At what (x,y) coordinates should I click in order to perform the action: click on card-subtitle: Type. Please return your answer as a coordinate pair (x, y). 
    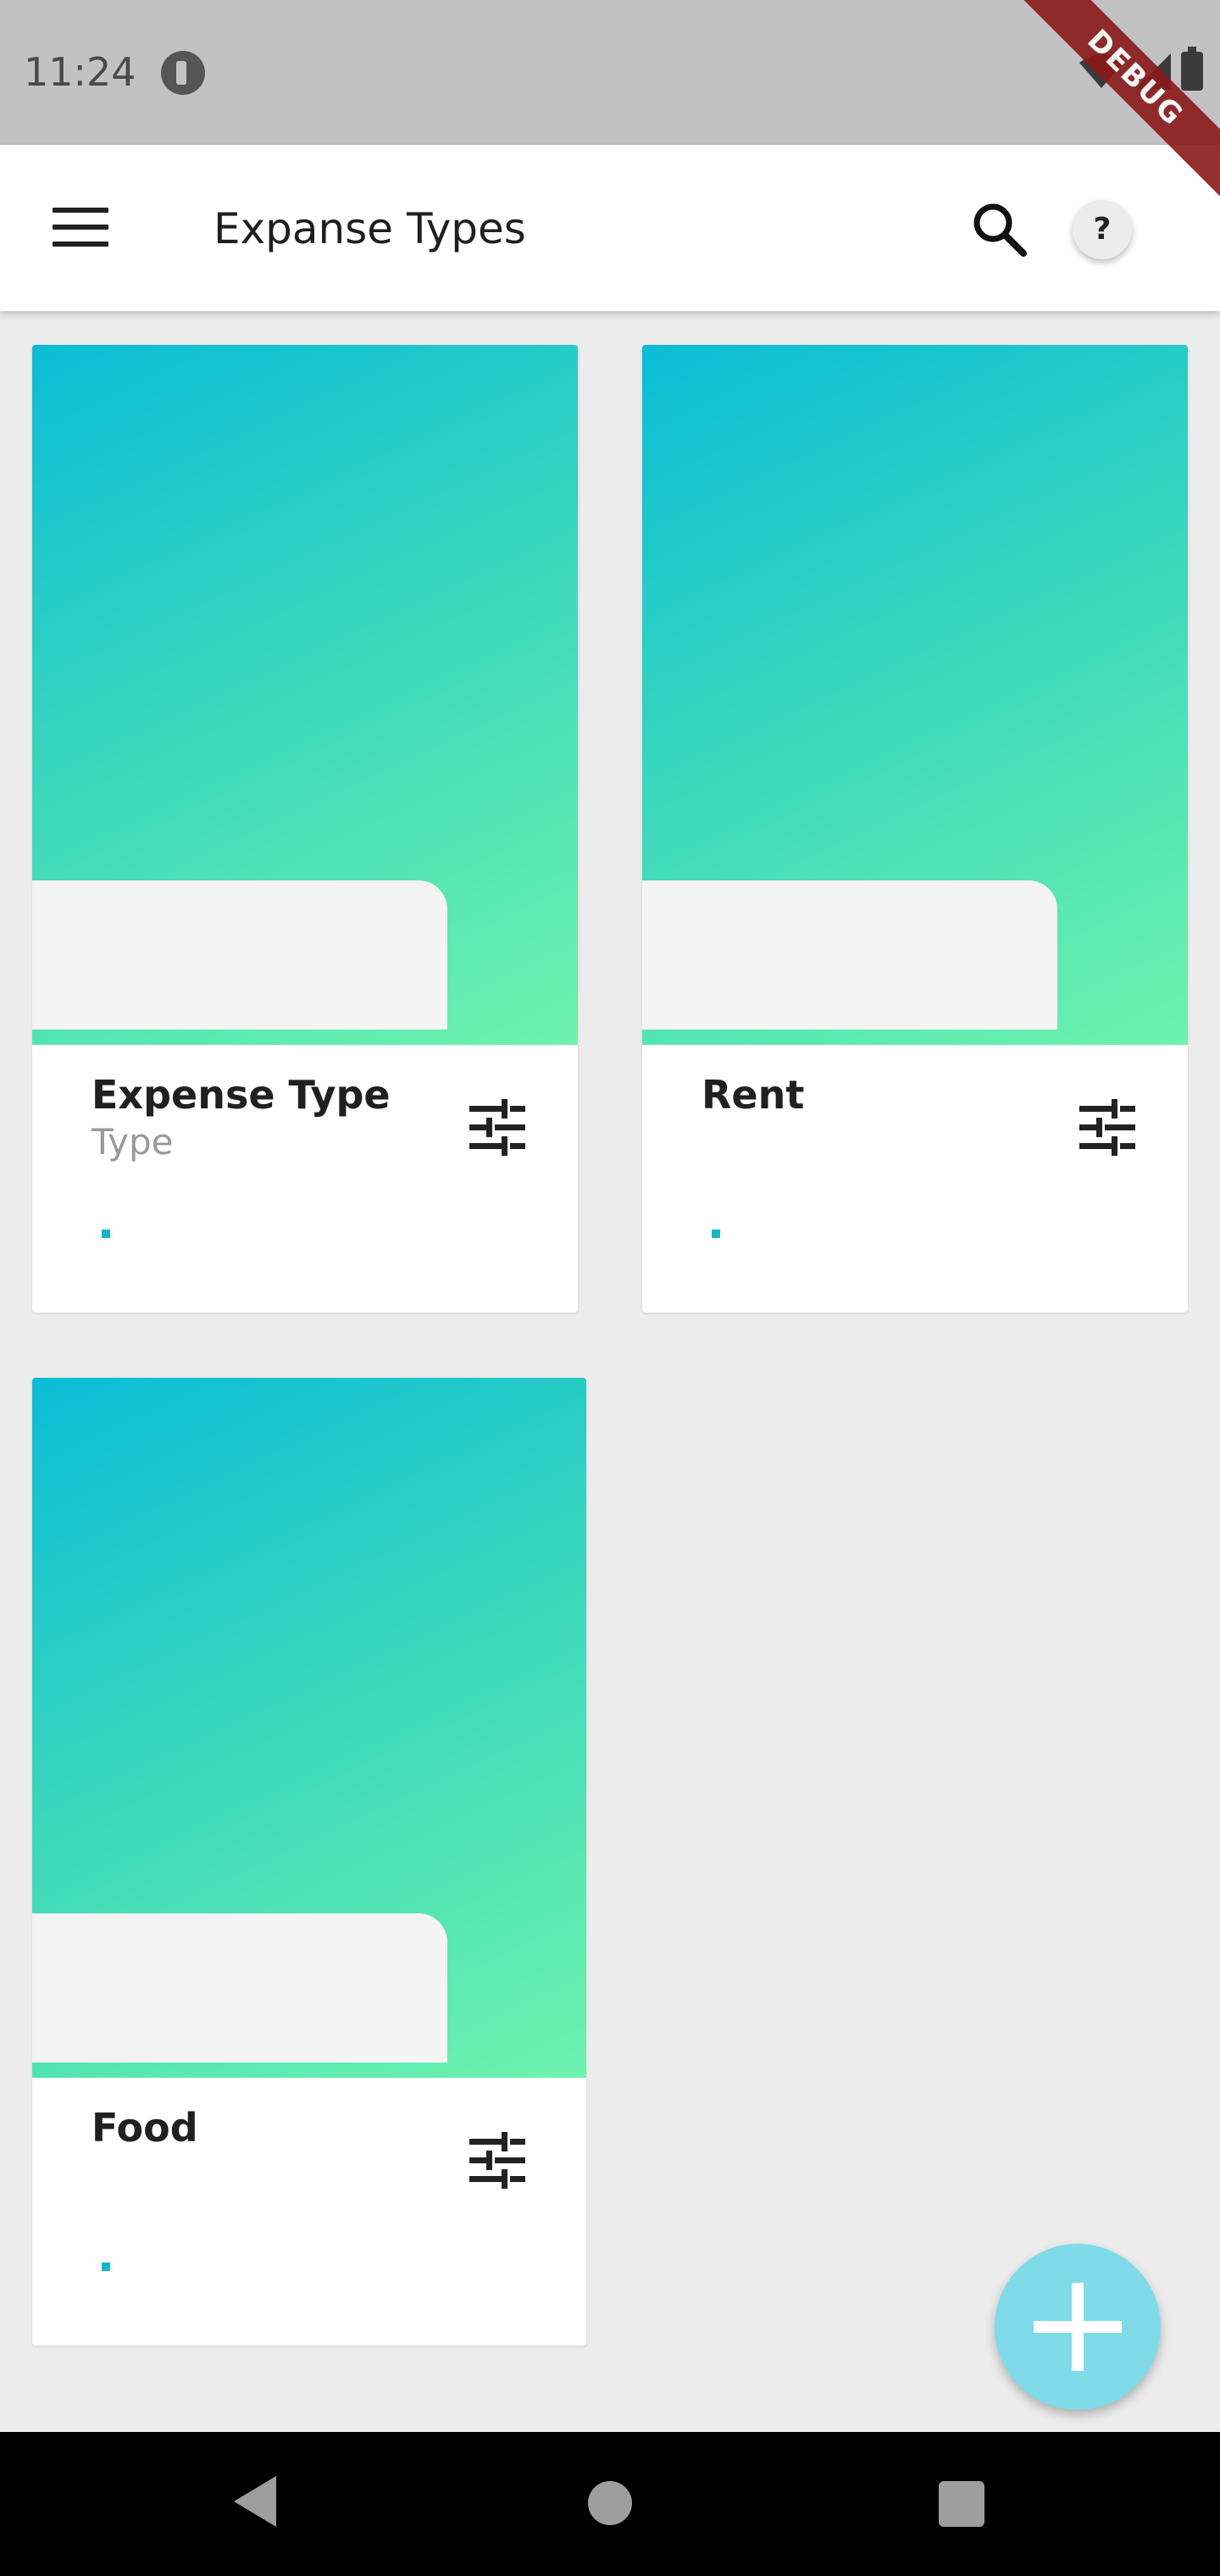
    Looking at the image, I should click on (133, 1142).